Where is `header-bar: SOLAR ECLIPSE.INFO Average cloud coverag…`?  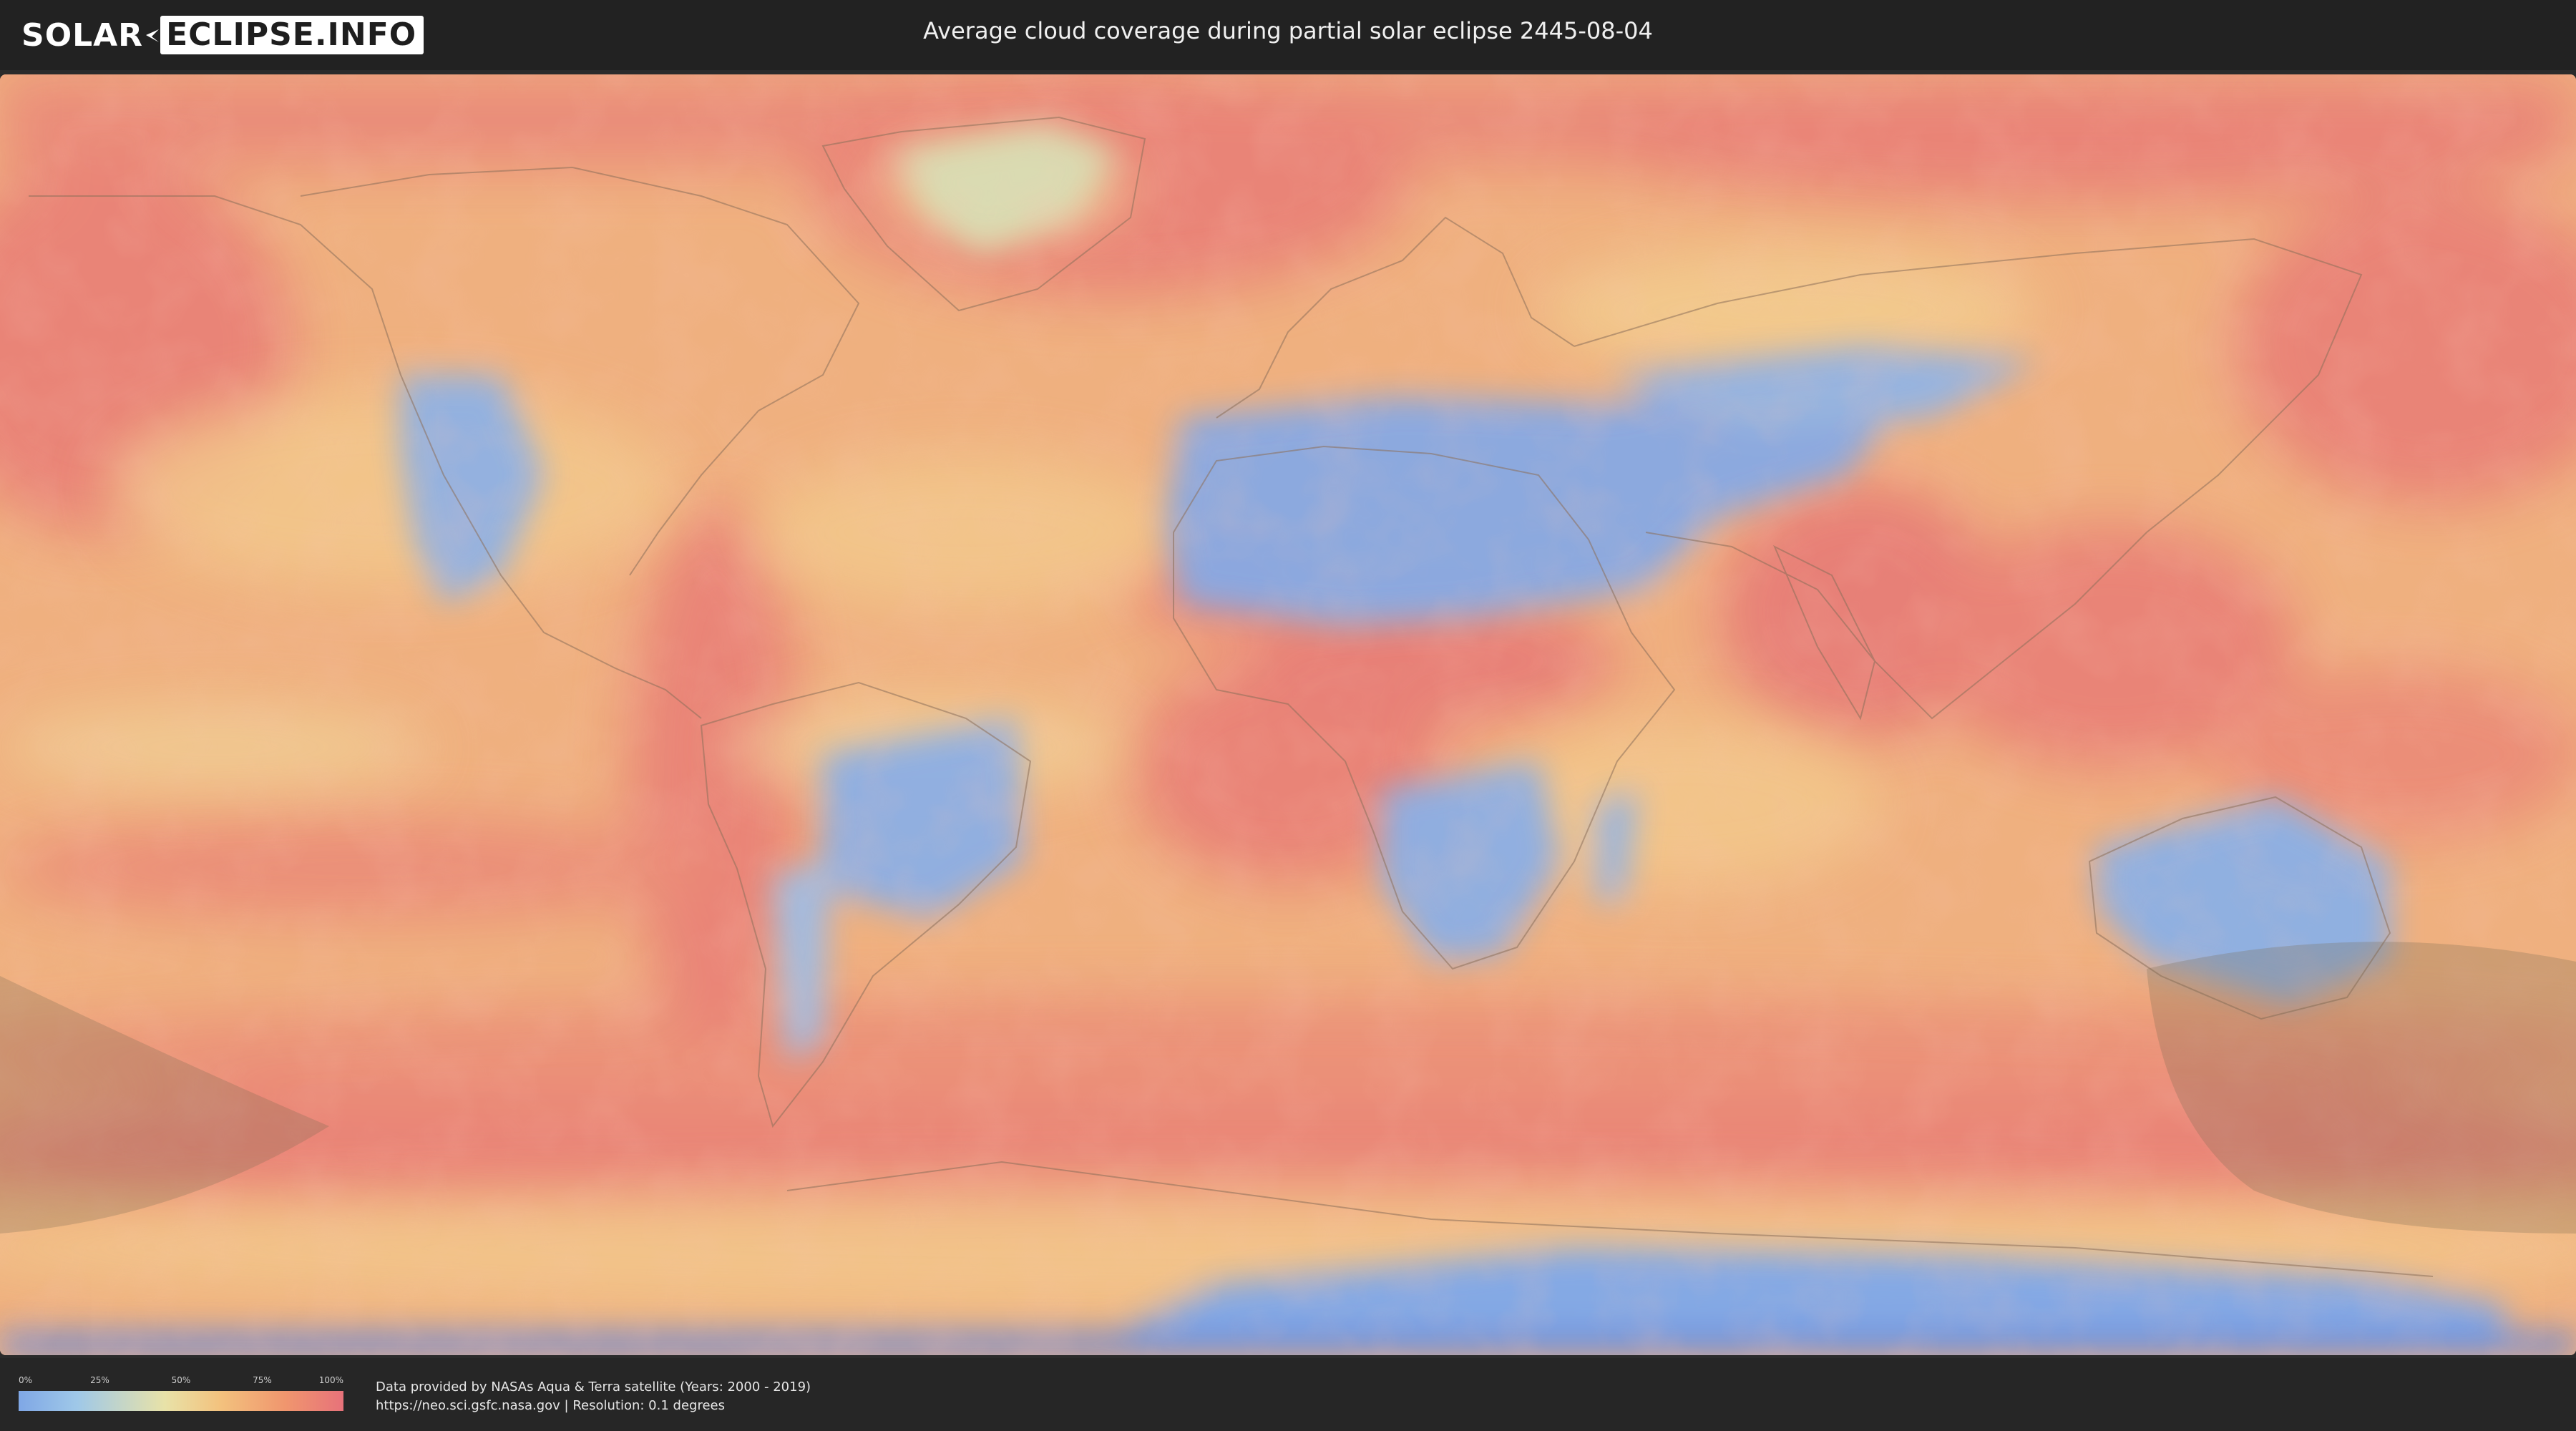
header-bar: SOLAR ECLIPSE.INFO Average cloud coverag… is located at coordinates (1288, 35).